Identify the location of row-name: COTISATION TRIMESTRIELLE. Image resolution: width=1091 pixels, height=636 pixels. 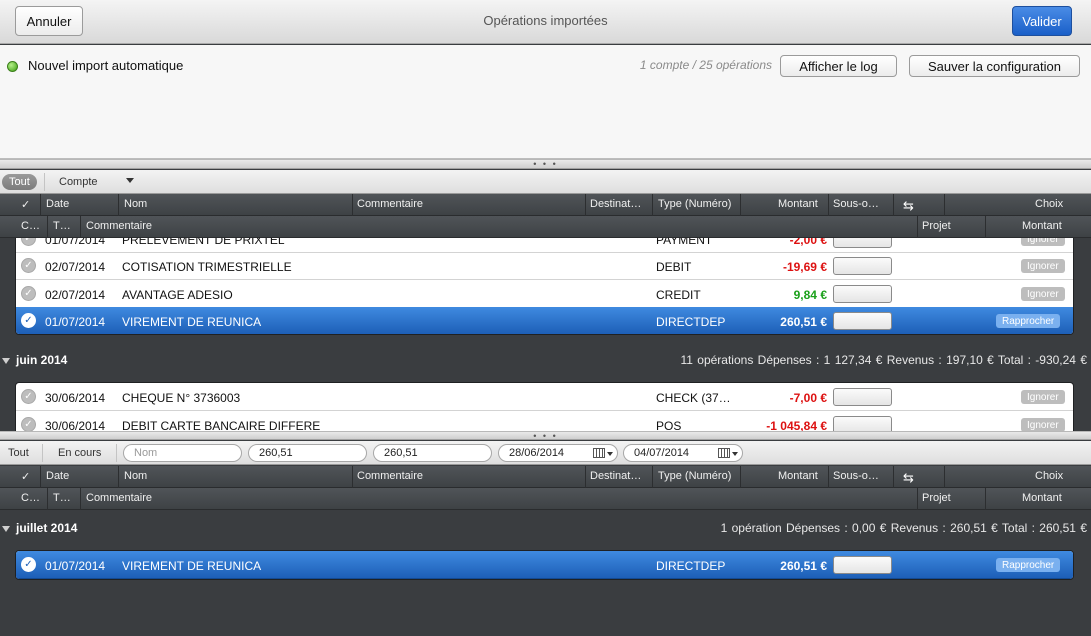
(207, 267).